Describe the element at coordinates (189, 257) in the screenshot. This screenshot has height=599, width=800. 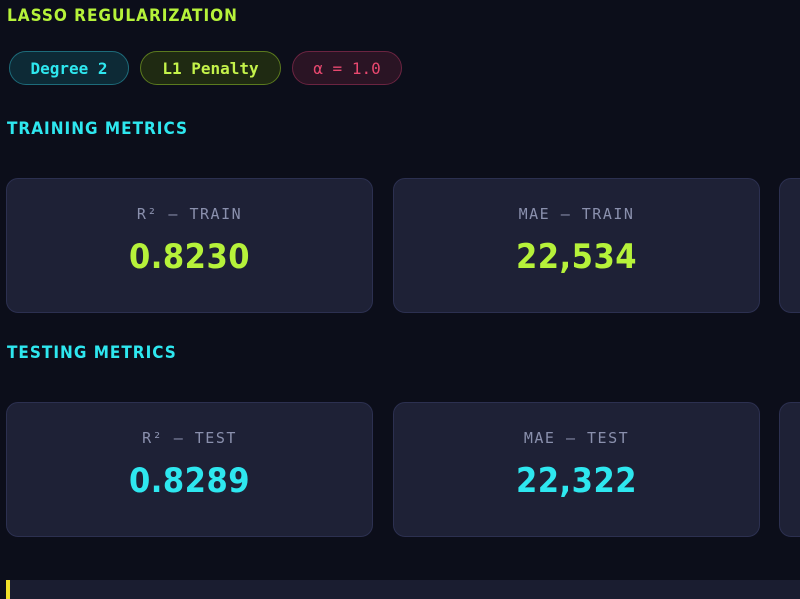
I see `r2-train-value: 0.8230` at that location.